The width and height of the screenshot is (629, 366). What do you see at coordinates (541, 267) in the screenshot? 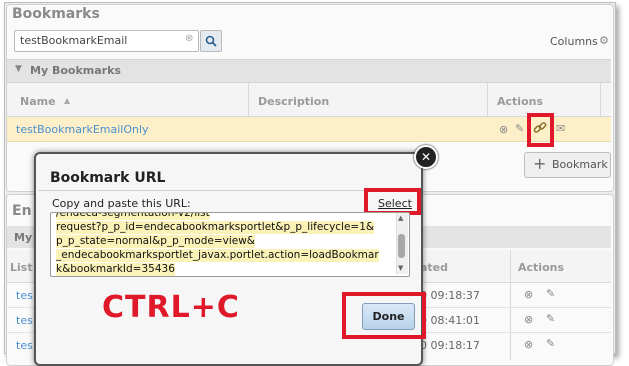
I see `lower-header-actions: Actions` at bounding box center [541, 267].